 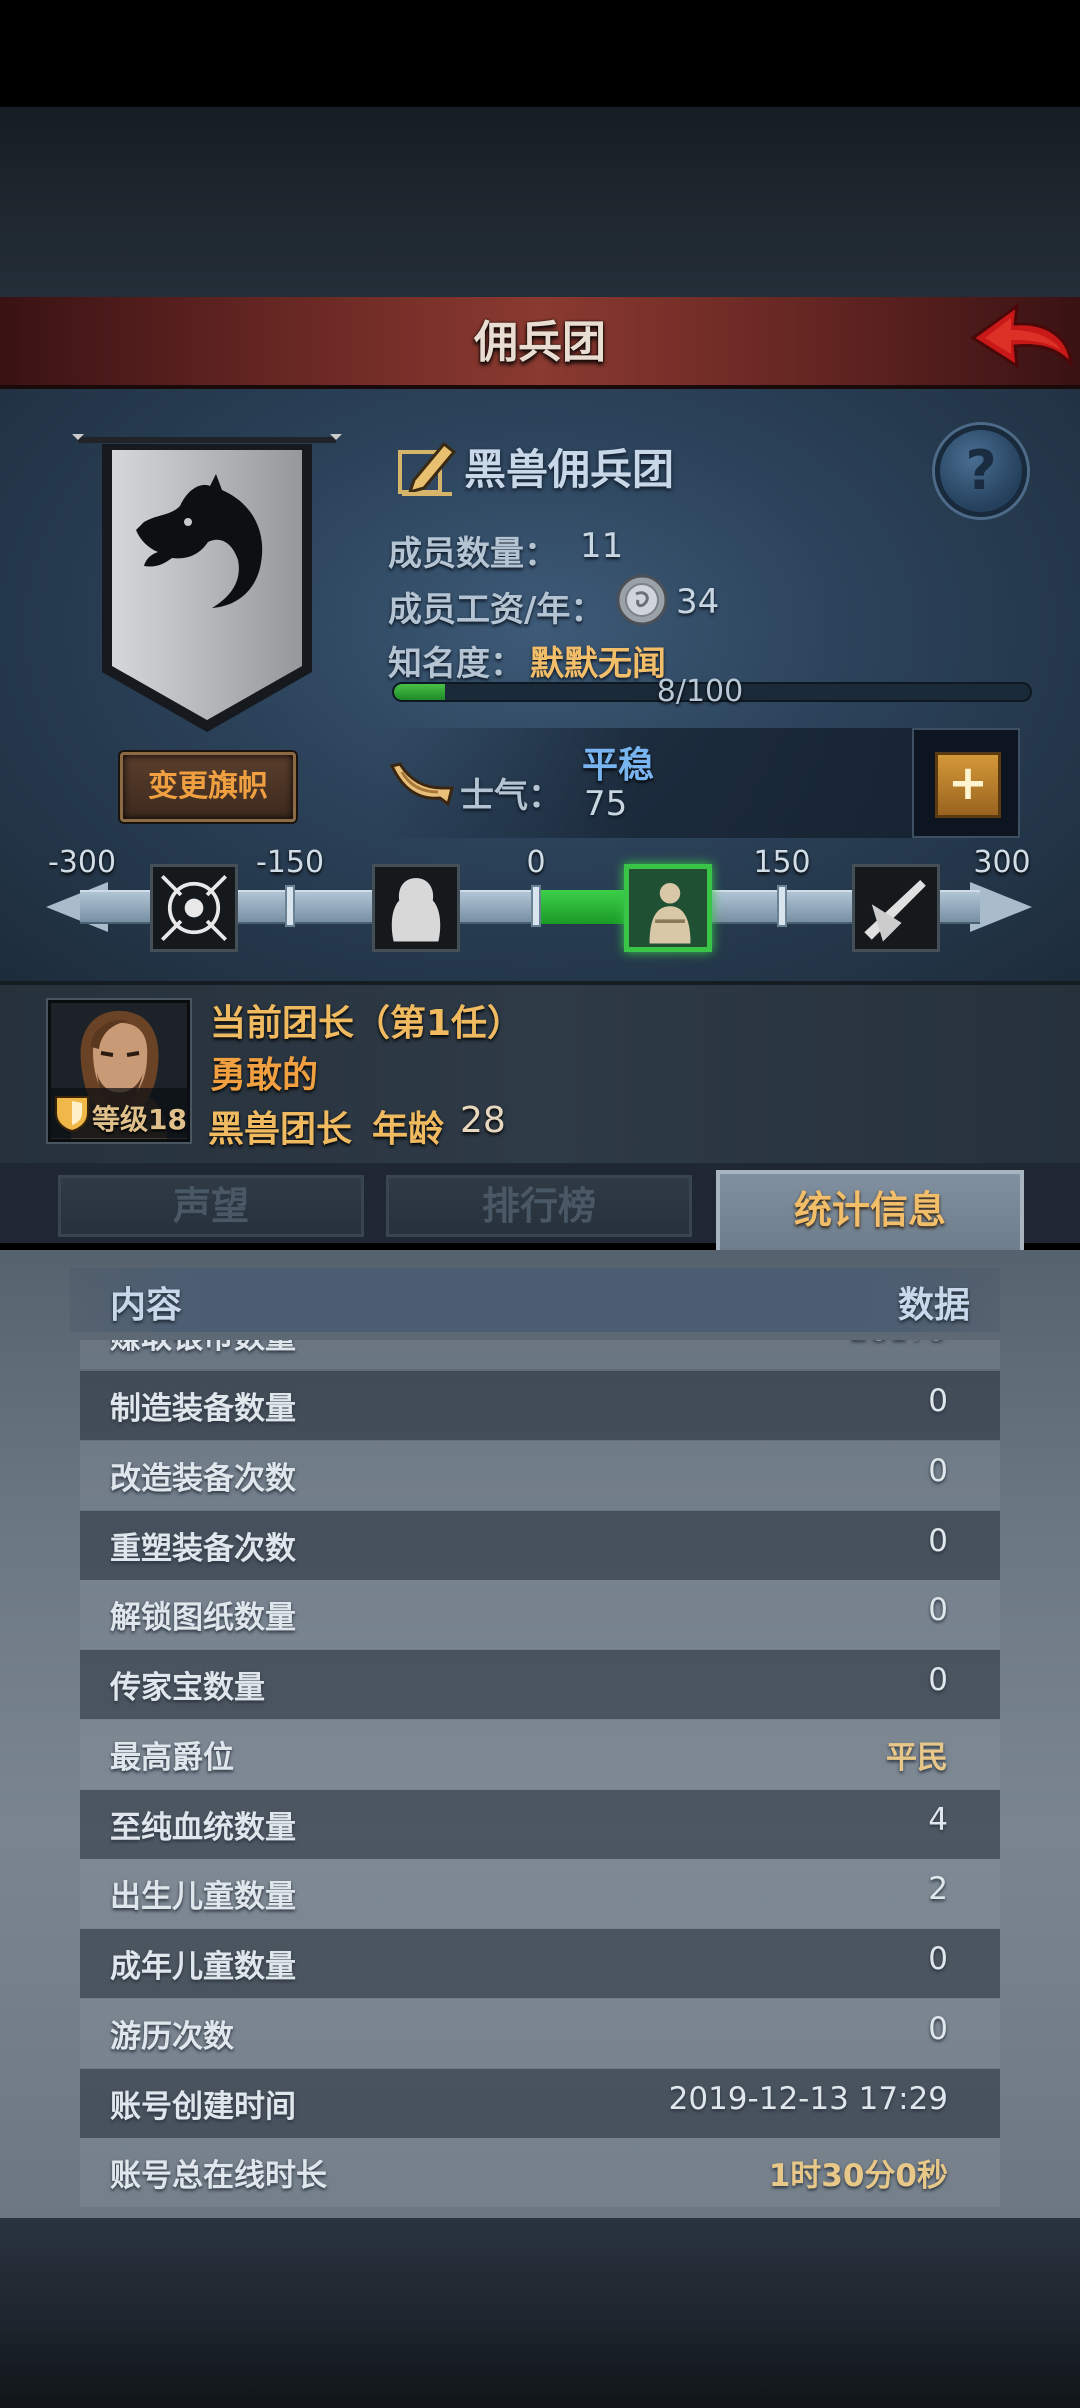 I want to click on table-row: 解锁图纸数量 0, so click(x=540, y=1615).